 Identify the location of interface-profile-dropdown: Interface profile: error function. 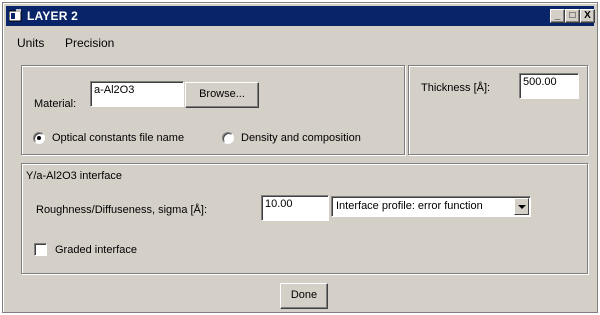
(431, 206).